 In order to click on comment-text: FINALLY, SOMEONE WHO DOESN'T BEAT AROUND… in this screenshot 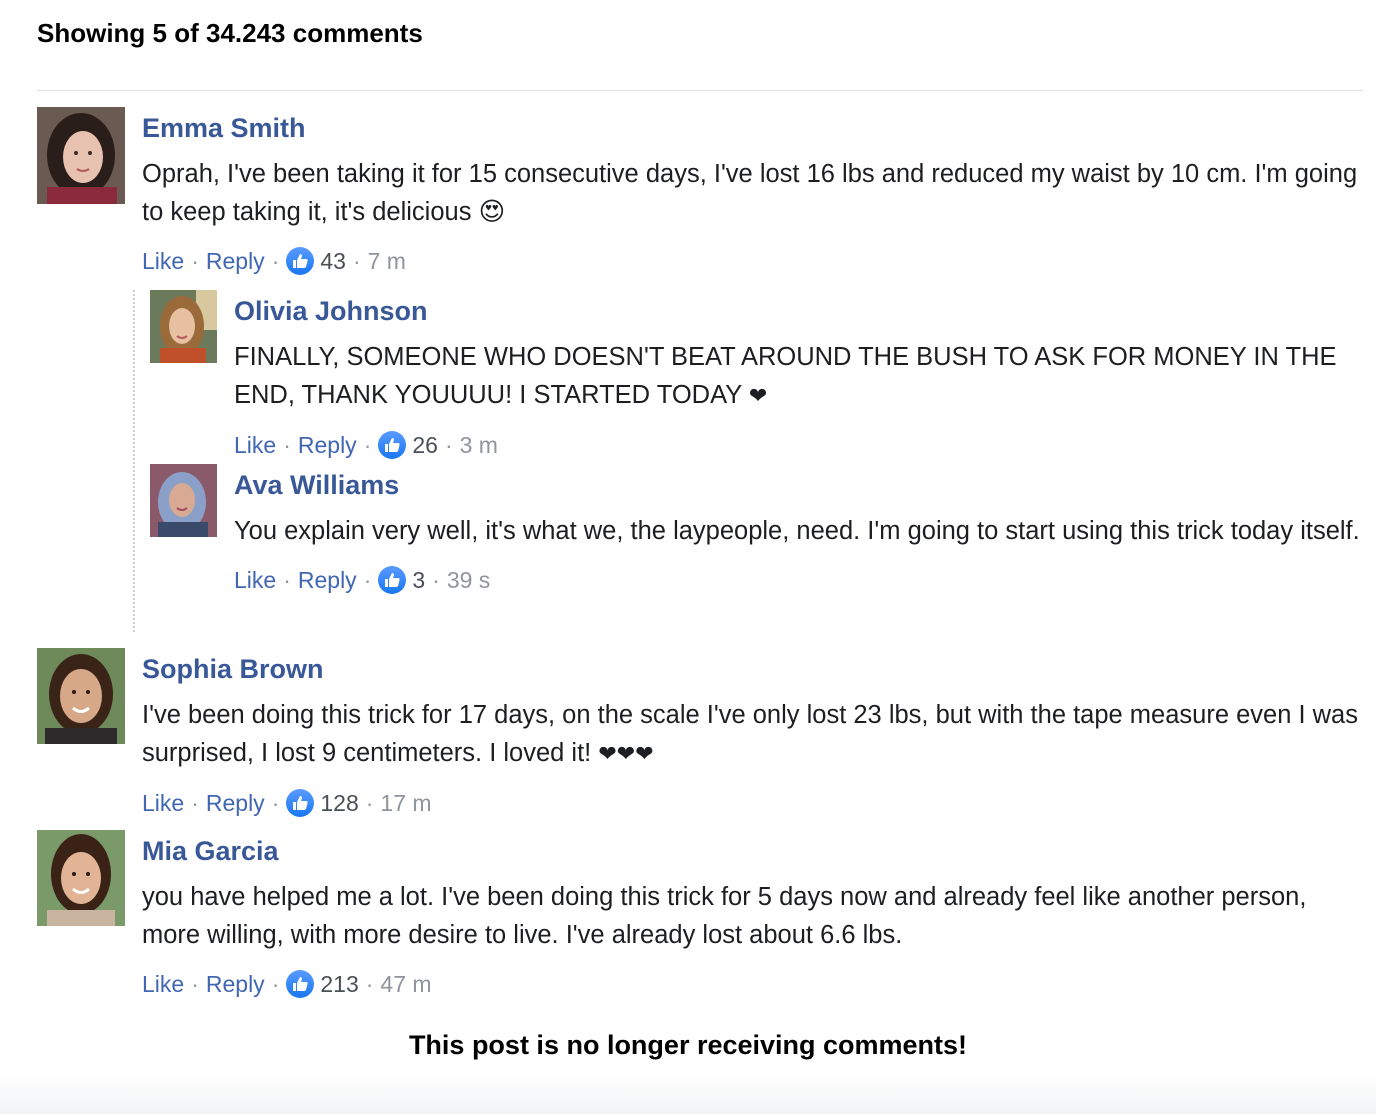, I will do `click(785, 376)`.